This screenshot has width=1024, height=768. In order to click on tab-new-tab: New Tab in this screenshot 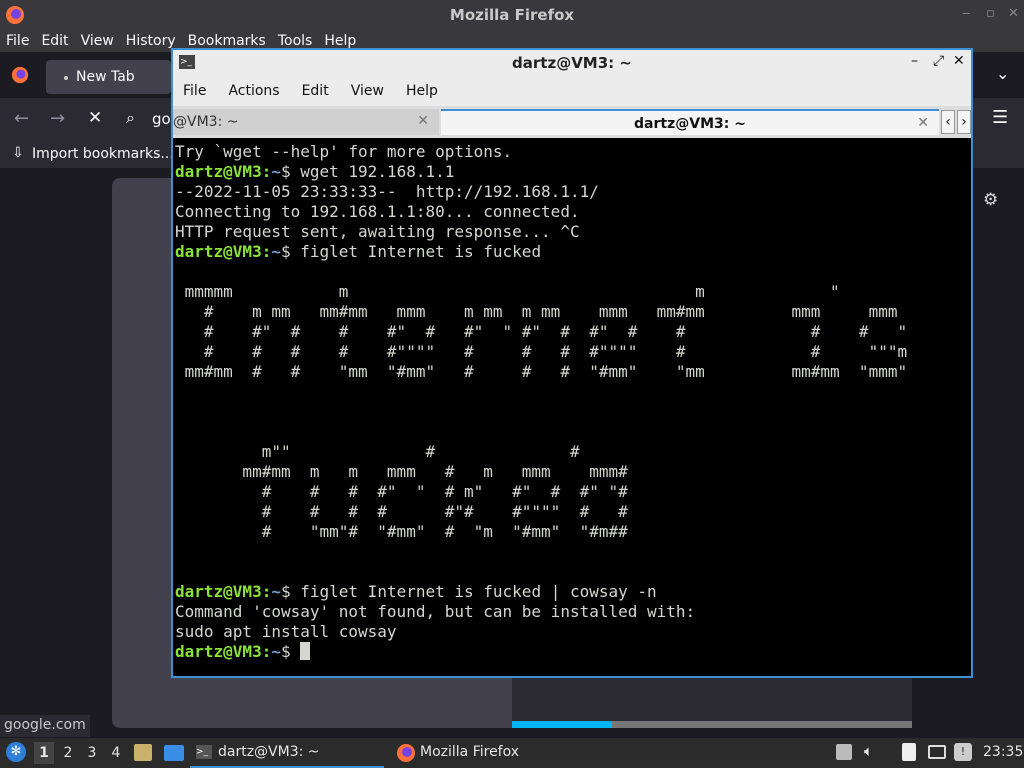, I will do `click(108, 77)`.